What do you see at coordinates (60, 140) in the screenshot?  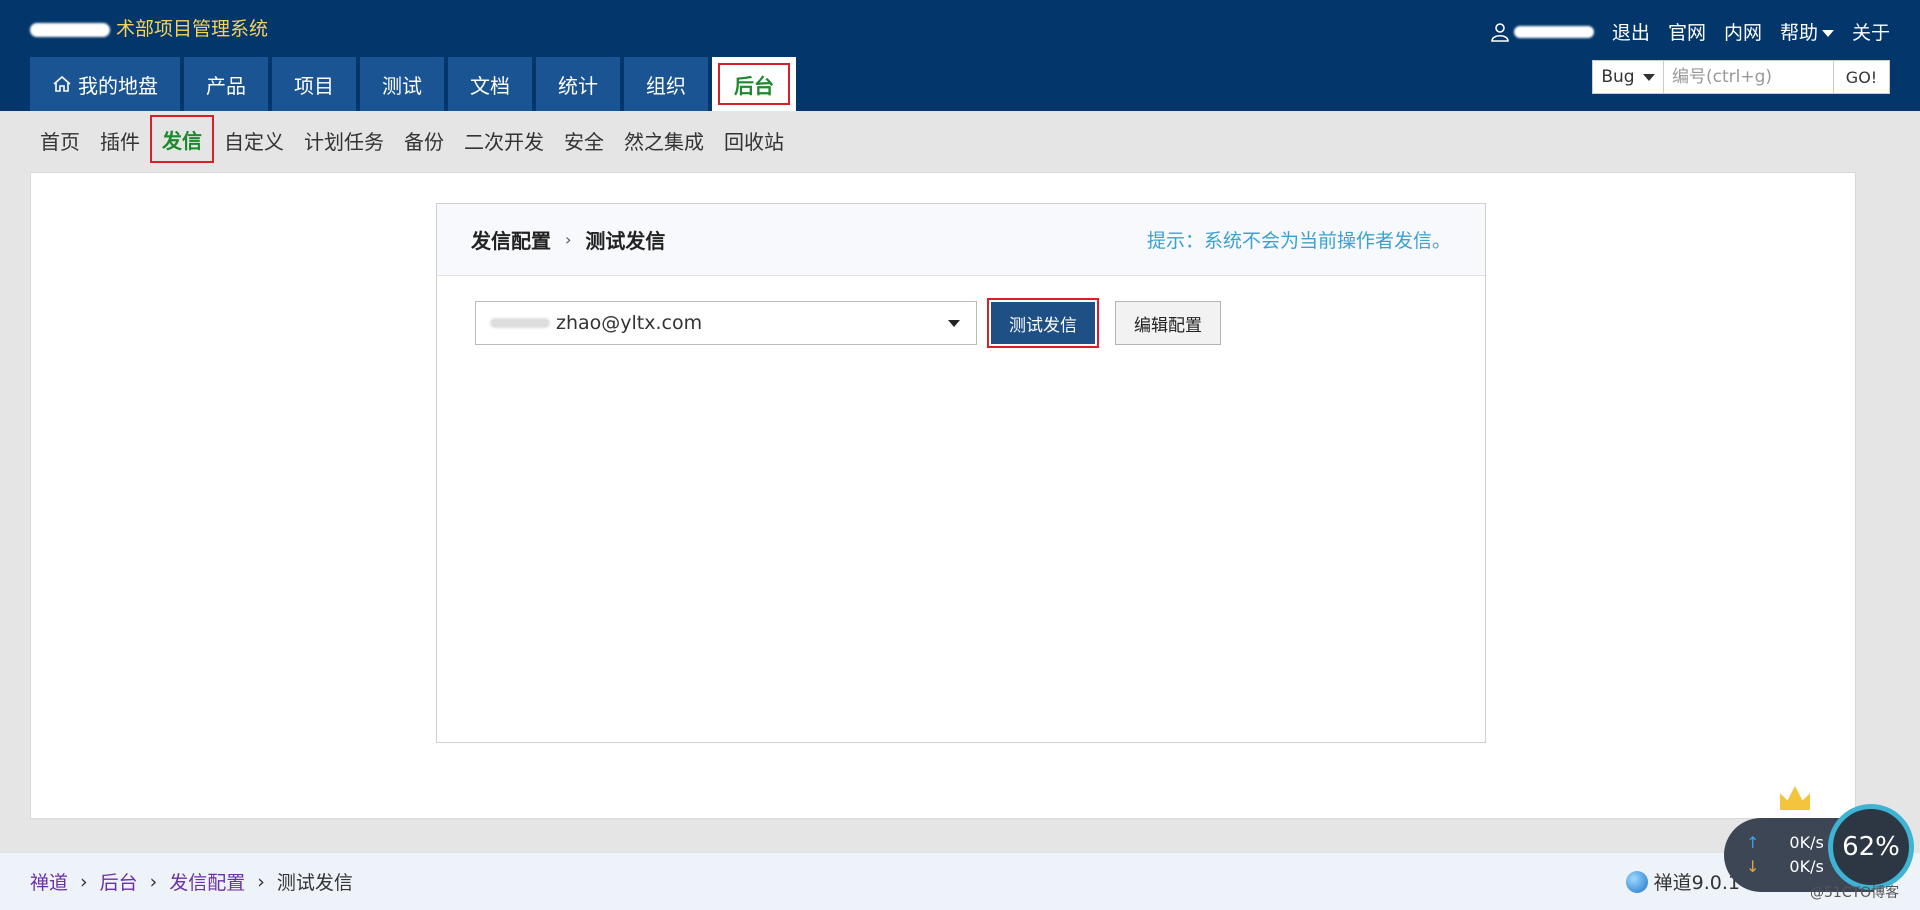 I see `subnav-home: 首页` at bounding box center [60, 140].